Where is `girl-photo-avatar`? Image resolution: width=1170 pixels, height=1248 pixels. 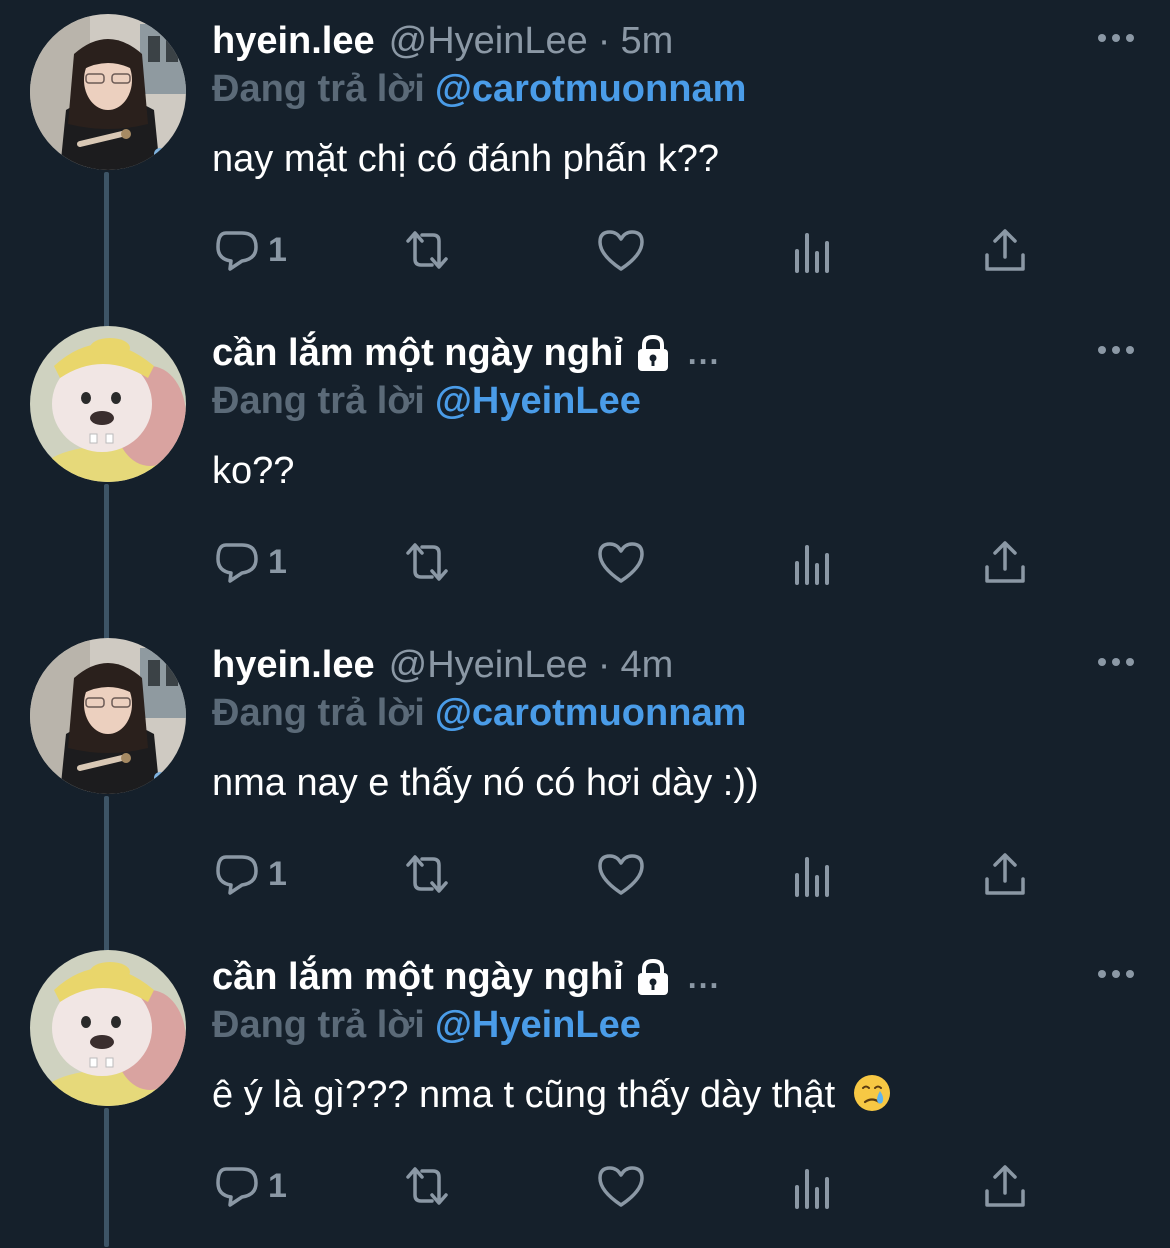 girl-photo-avatar is located at coordinates (108, 716).